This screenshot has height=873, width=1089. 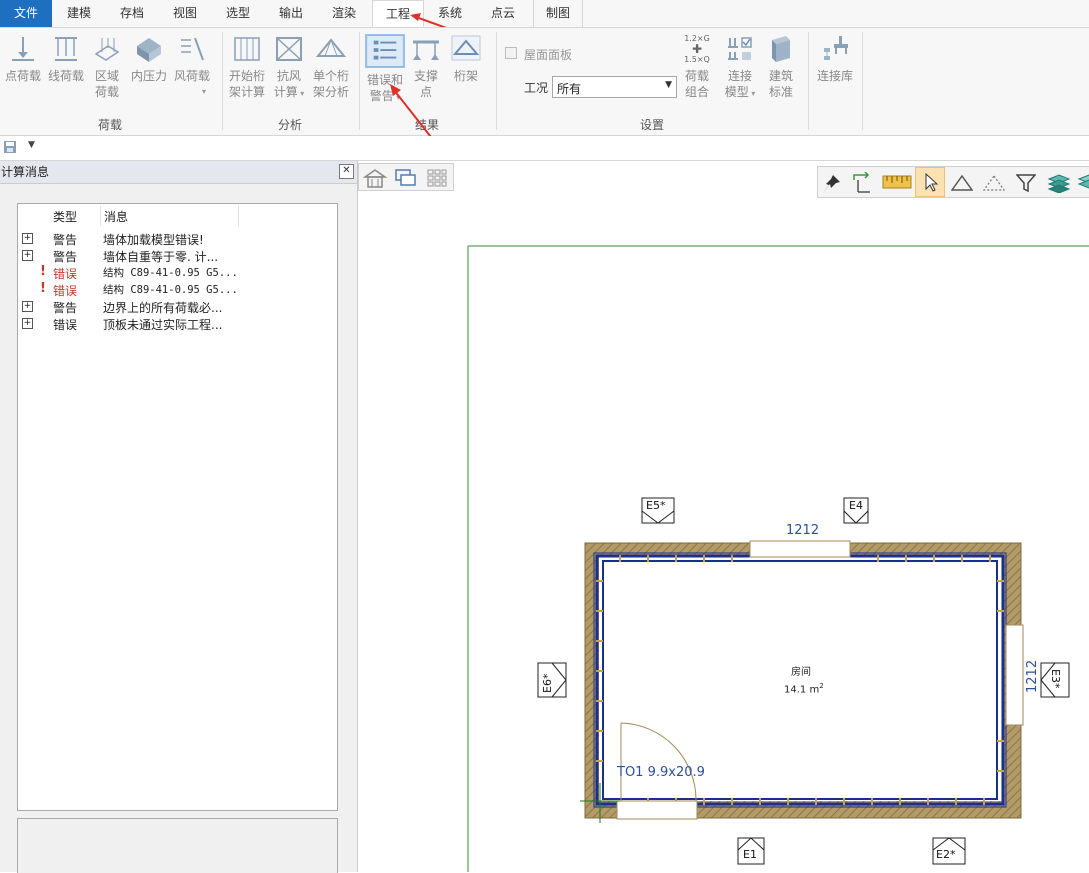 I want to click on room-area-value: 14.1 m, so click(x=802, y=690).